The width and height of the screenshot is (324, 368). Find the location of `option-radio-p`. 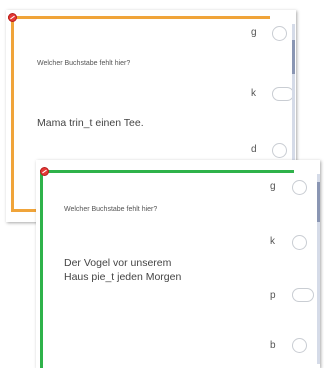

option-radio-p is located at coordinates (303, 295).